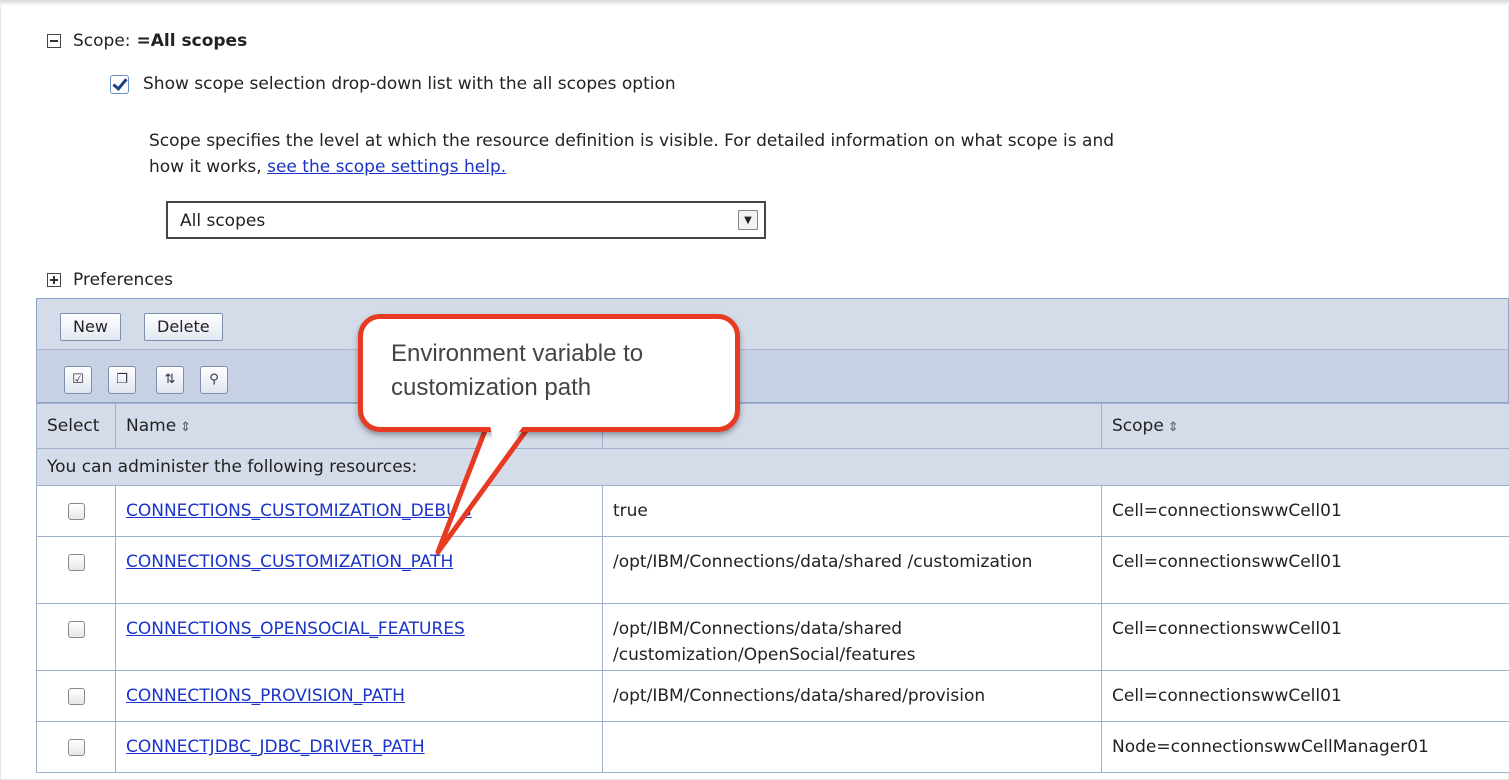 The width and height of the screenshot is (1509, 780). I want to click on new-button: New, so click(90, 327).